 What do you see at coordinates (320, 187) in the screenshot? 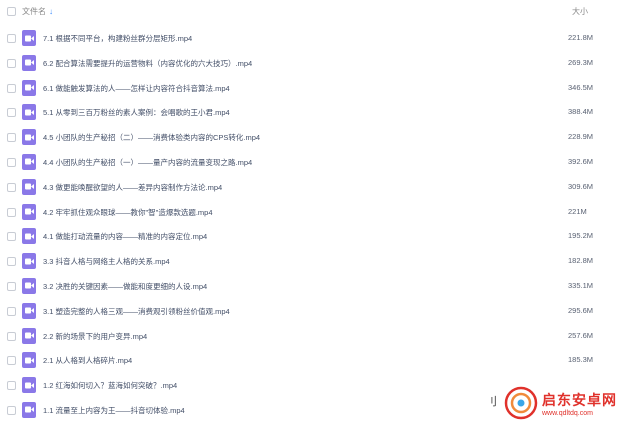
I see `file-row: 4.3 做更能唤醒欲望的人——差异内容制作方法论.mp4 309.6M` at bounding box center [320, 187].